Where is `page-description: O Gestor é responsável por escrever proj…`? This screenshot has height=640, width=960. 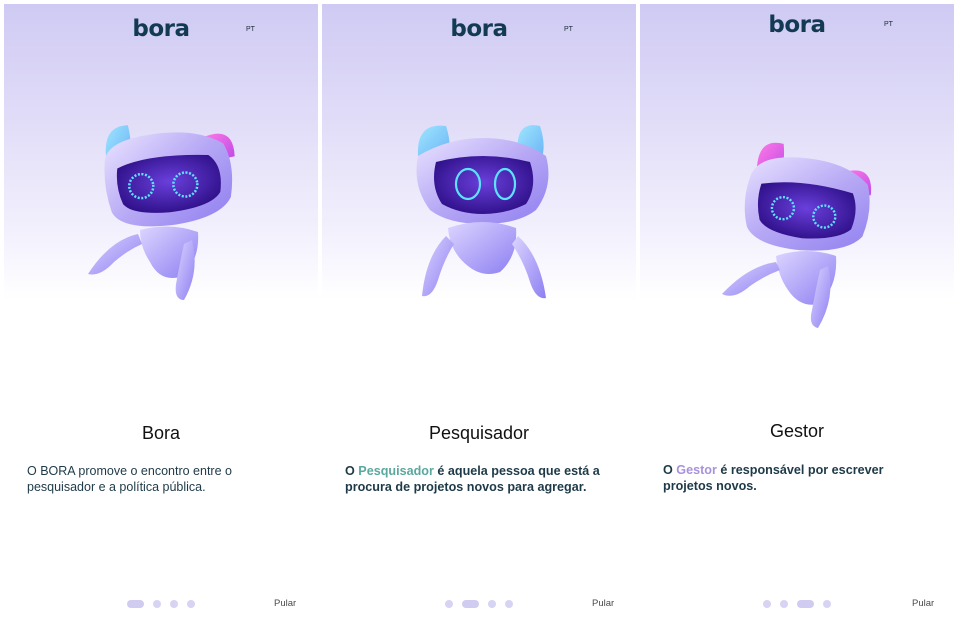 page-description: O Gestor é responsável por escrever proj… is located at coordinates (799, 478).